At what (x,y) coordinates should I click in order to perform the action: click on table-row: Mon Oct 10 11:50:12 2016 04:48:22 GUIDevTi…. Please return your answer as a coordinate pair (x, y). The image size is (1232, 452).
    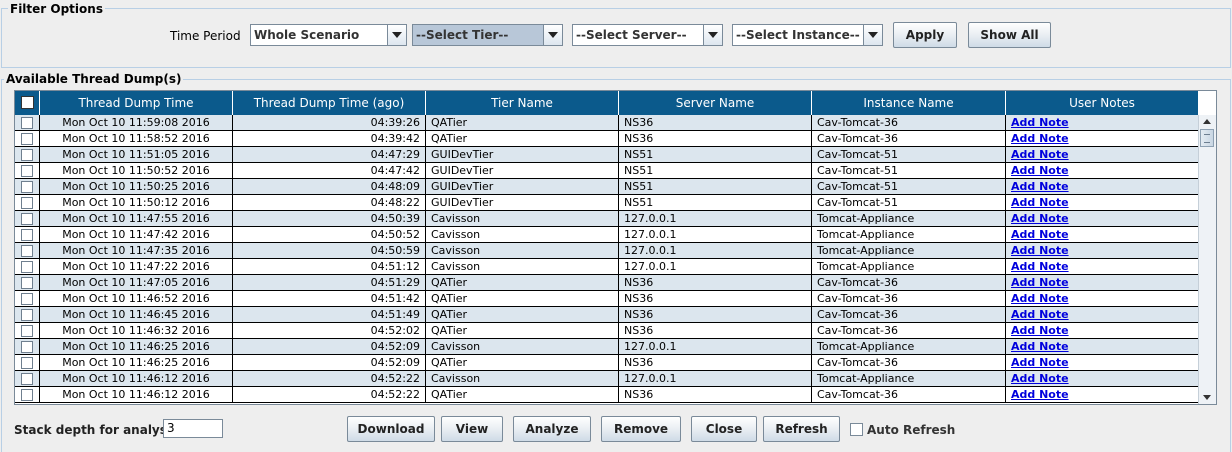
    Looking at the image, I should click on (606, 203).